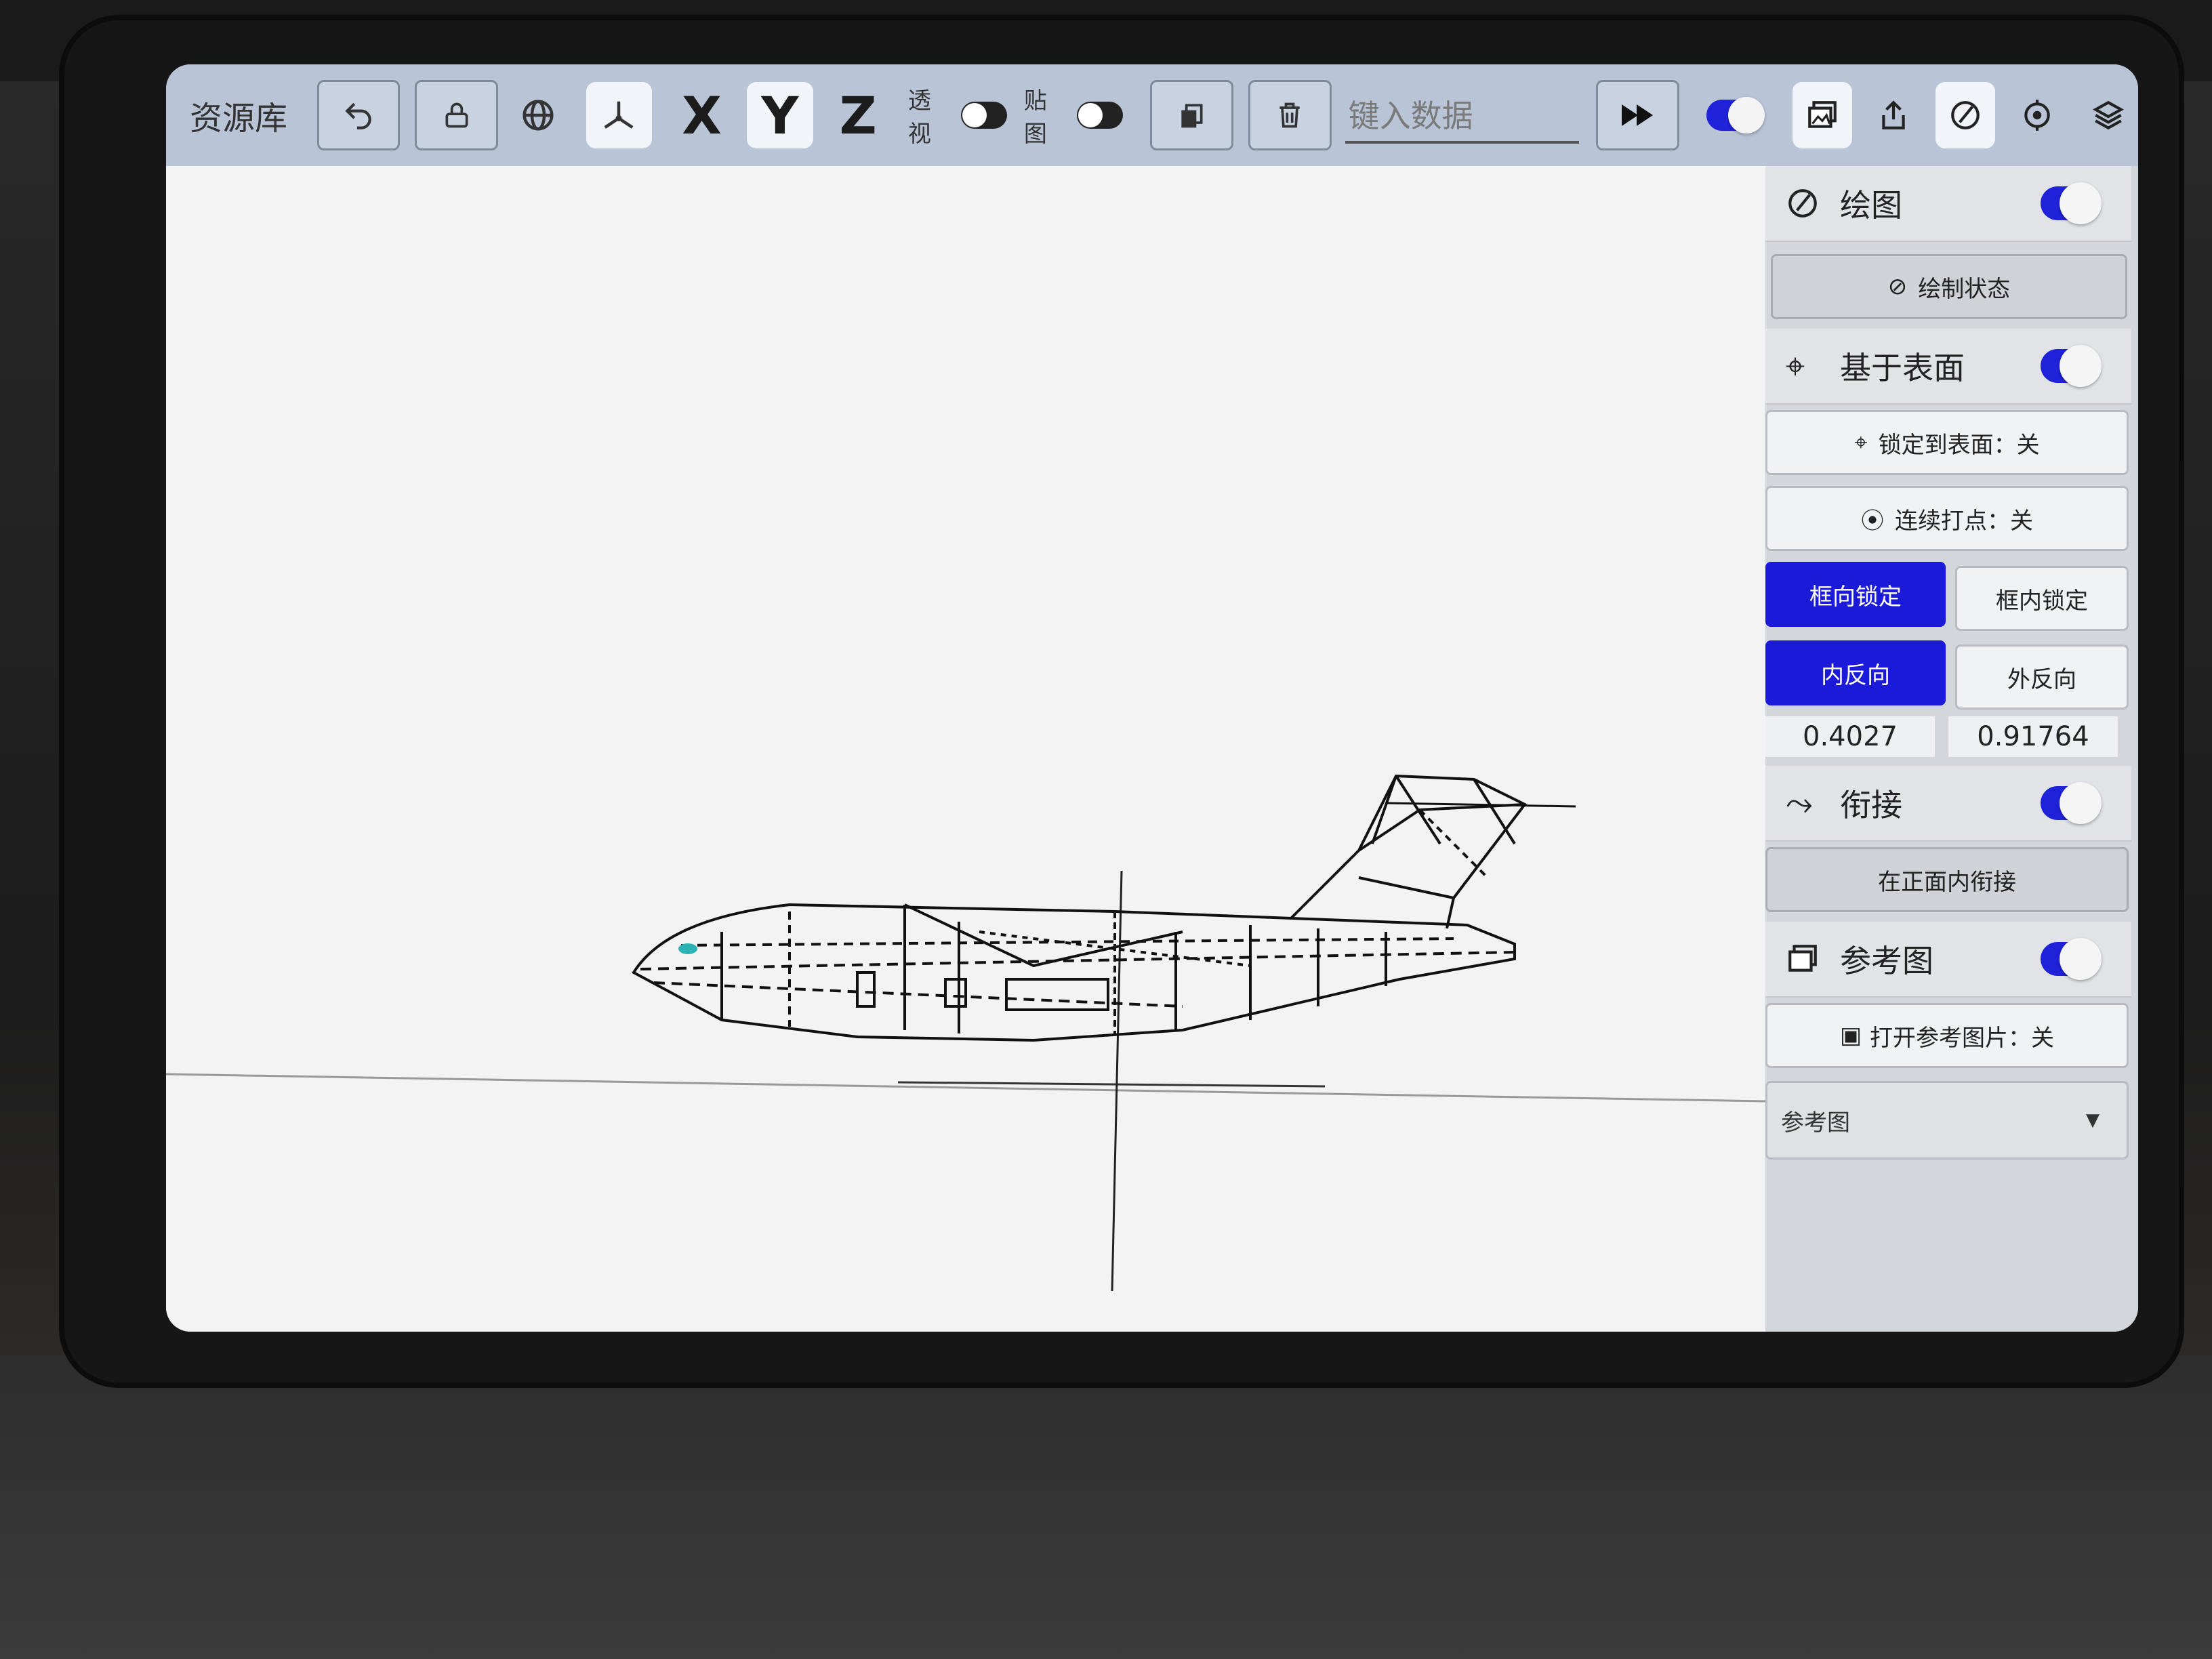 This screenshot has height=1659, width=2212. I want to click on draw-state-label: 绘制状态, so click(1964, 289).